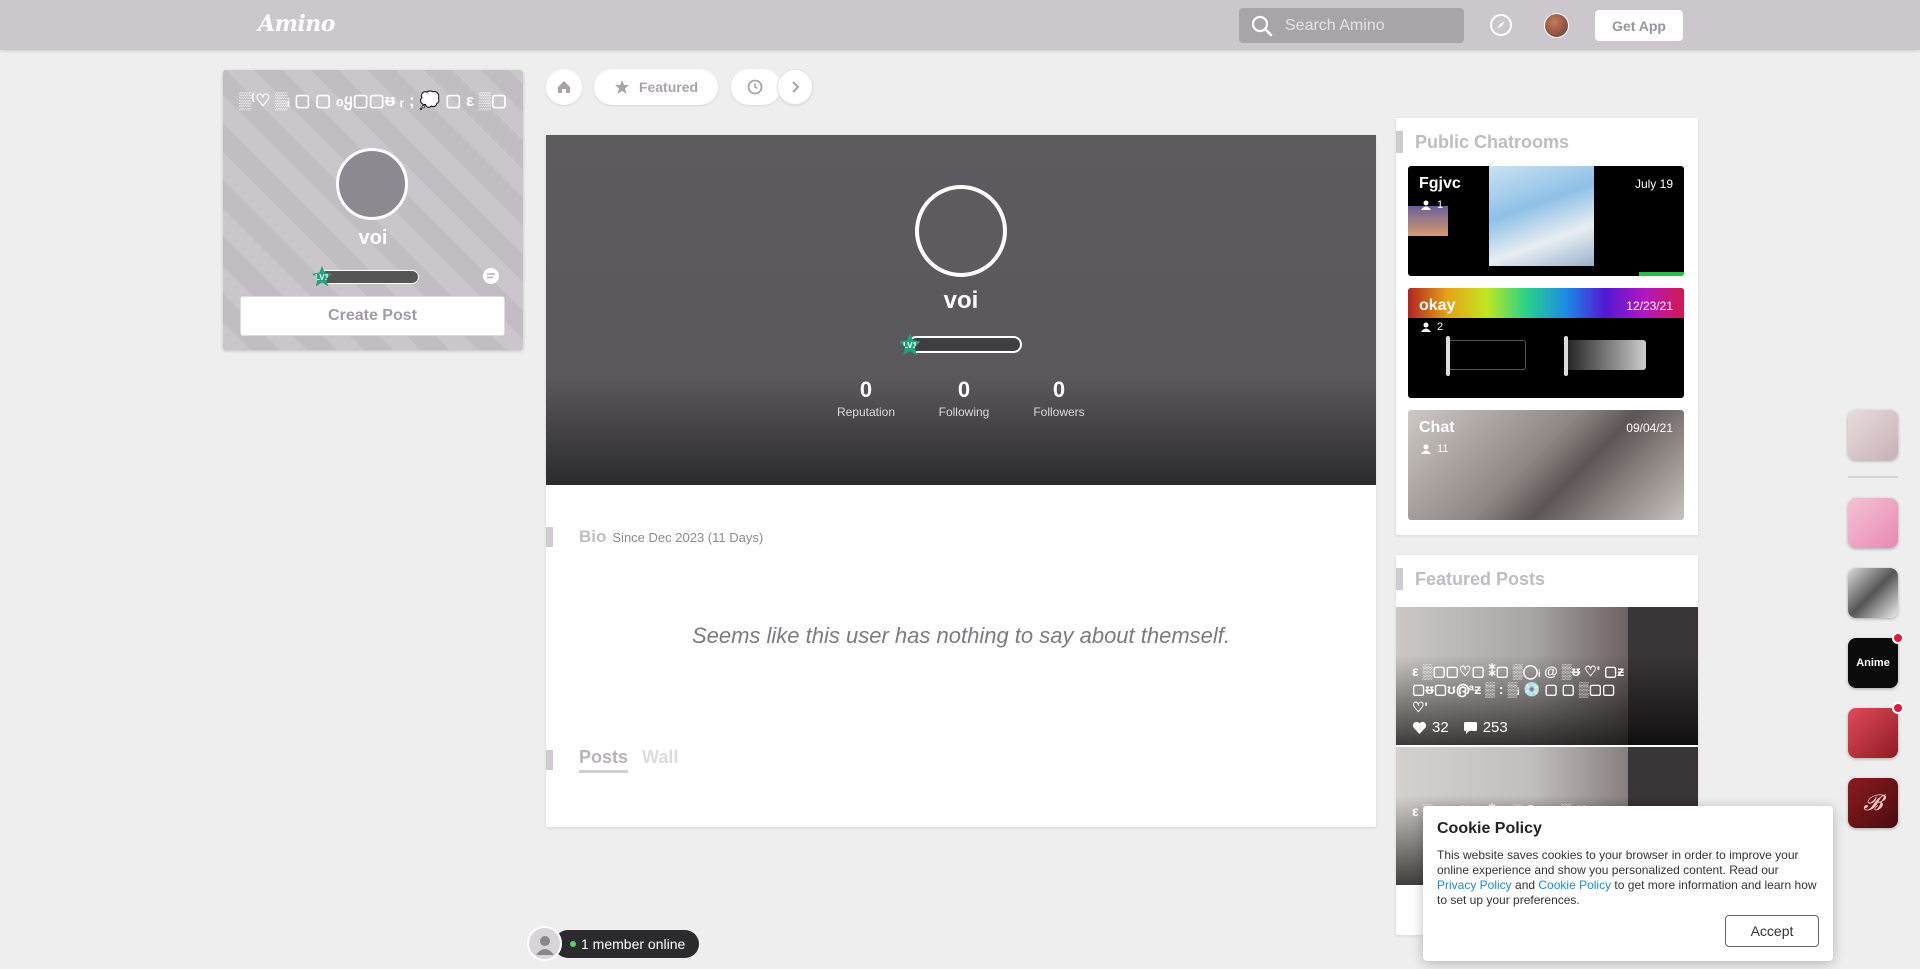  I want to click on tab-featured: Featured, so click(656, 87).